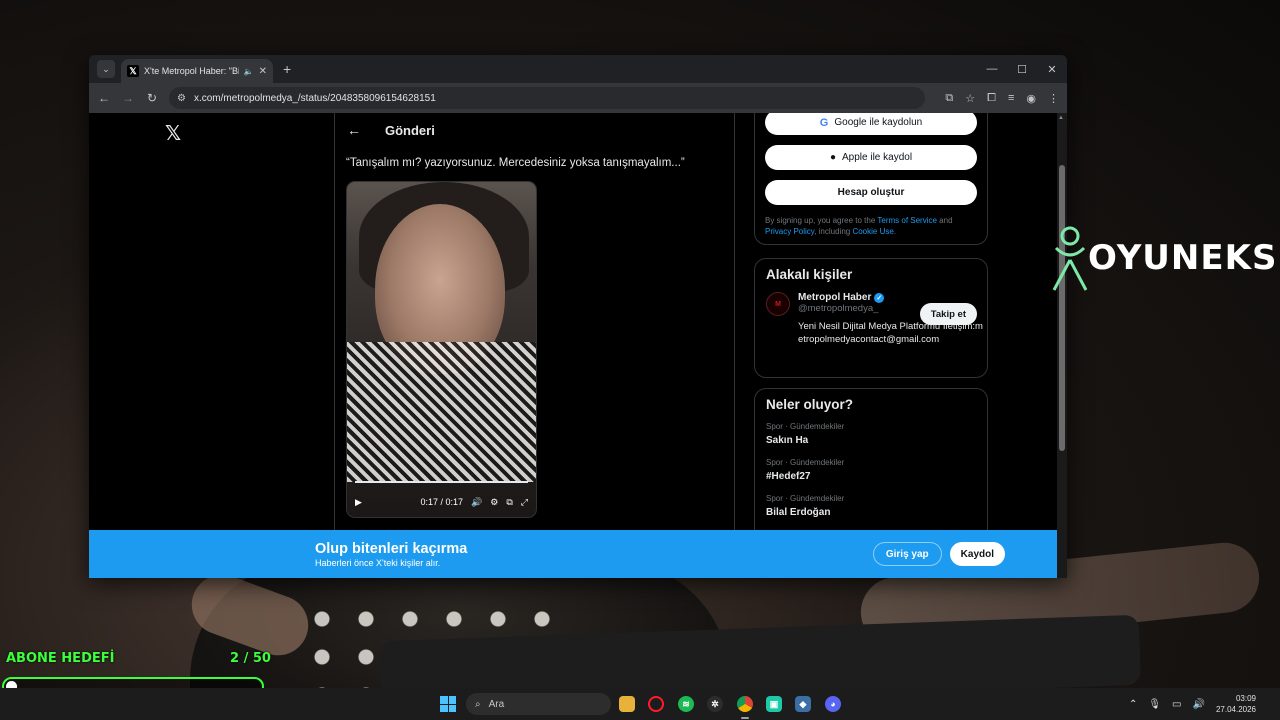 The height and width of the screenshot is (720, 1280). I want to click on scroll-up-icon: ▲, so click(1061, 118).